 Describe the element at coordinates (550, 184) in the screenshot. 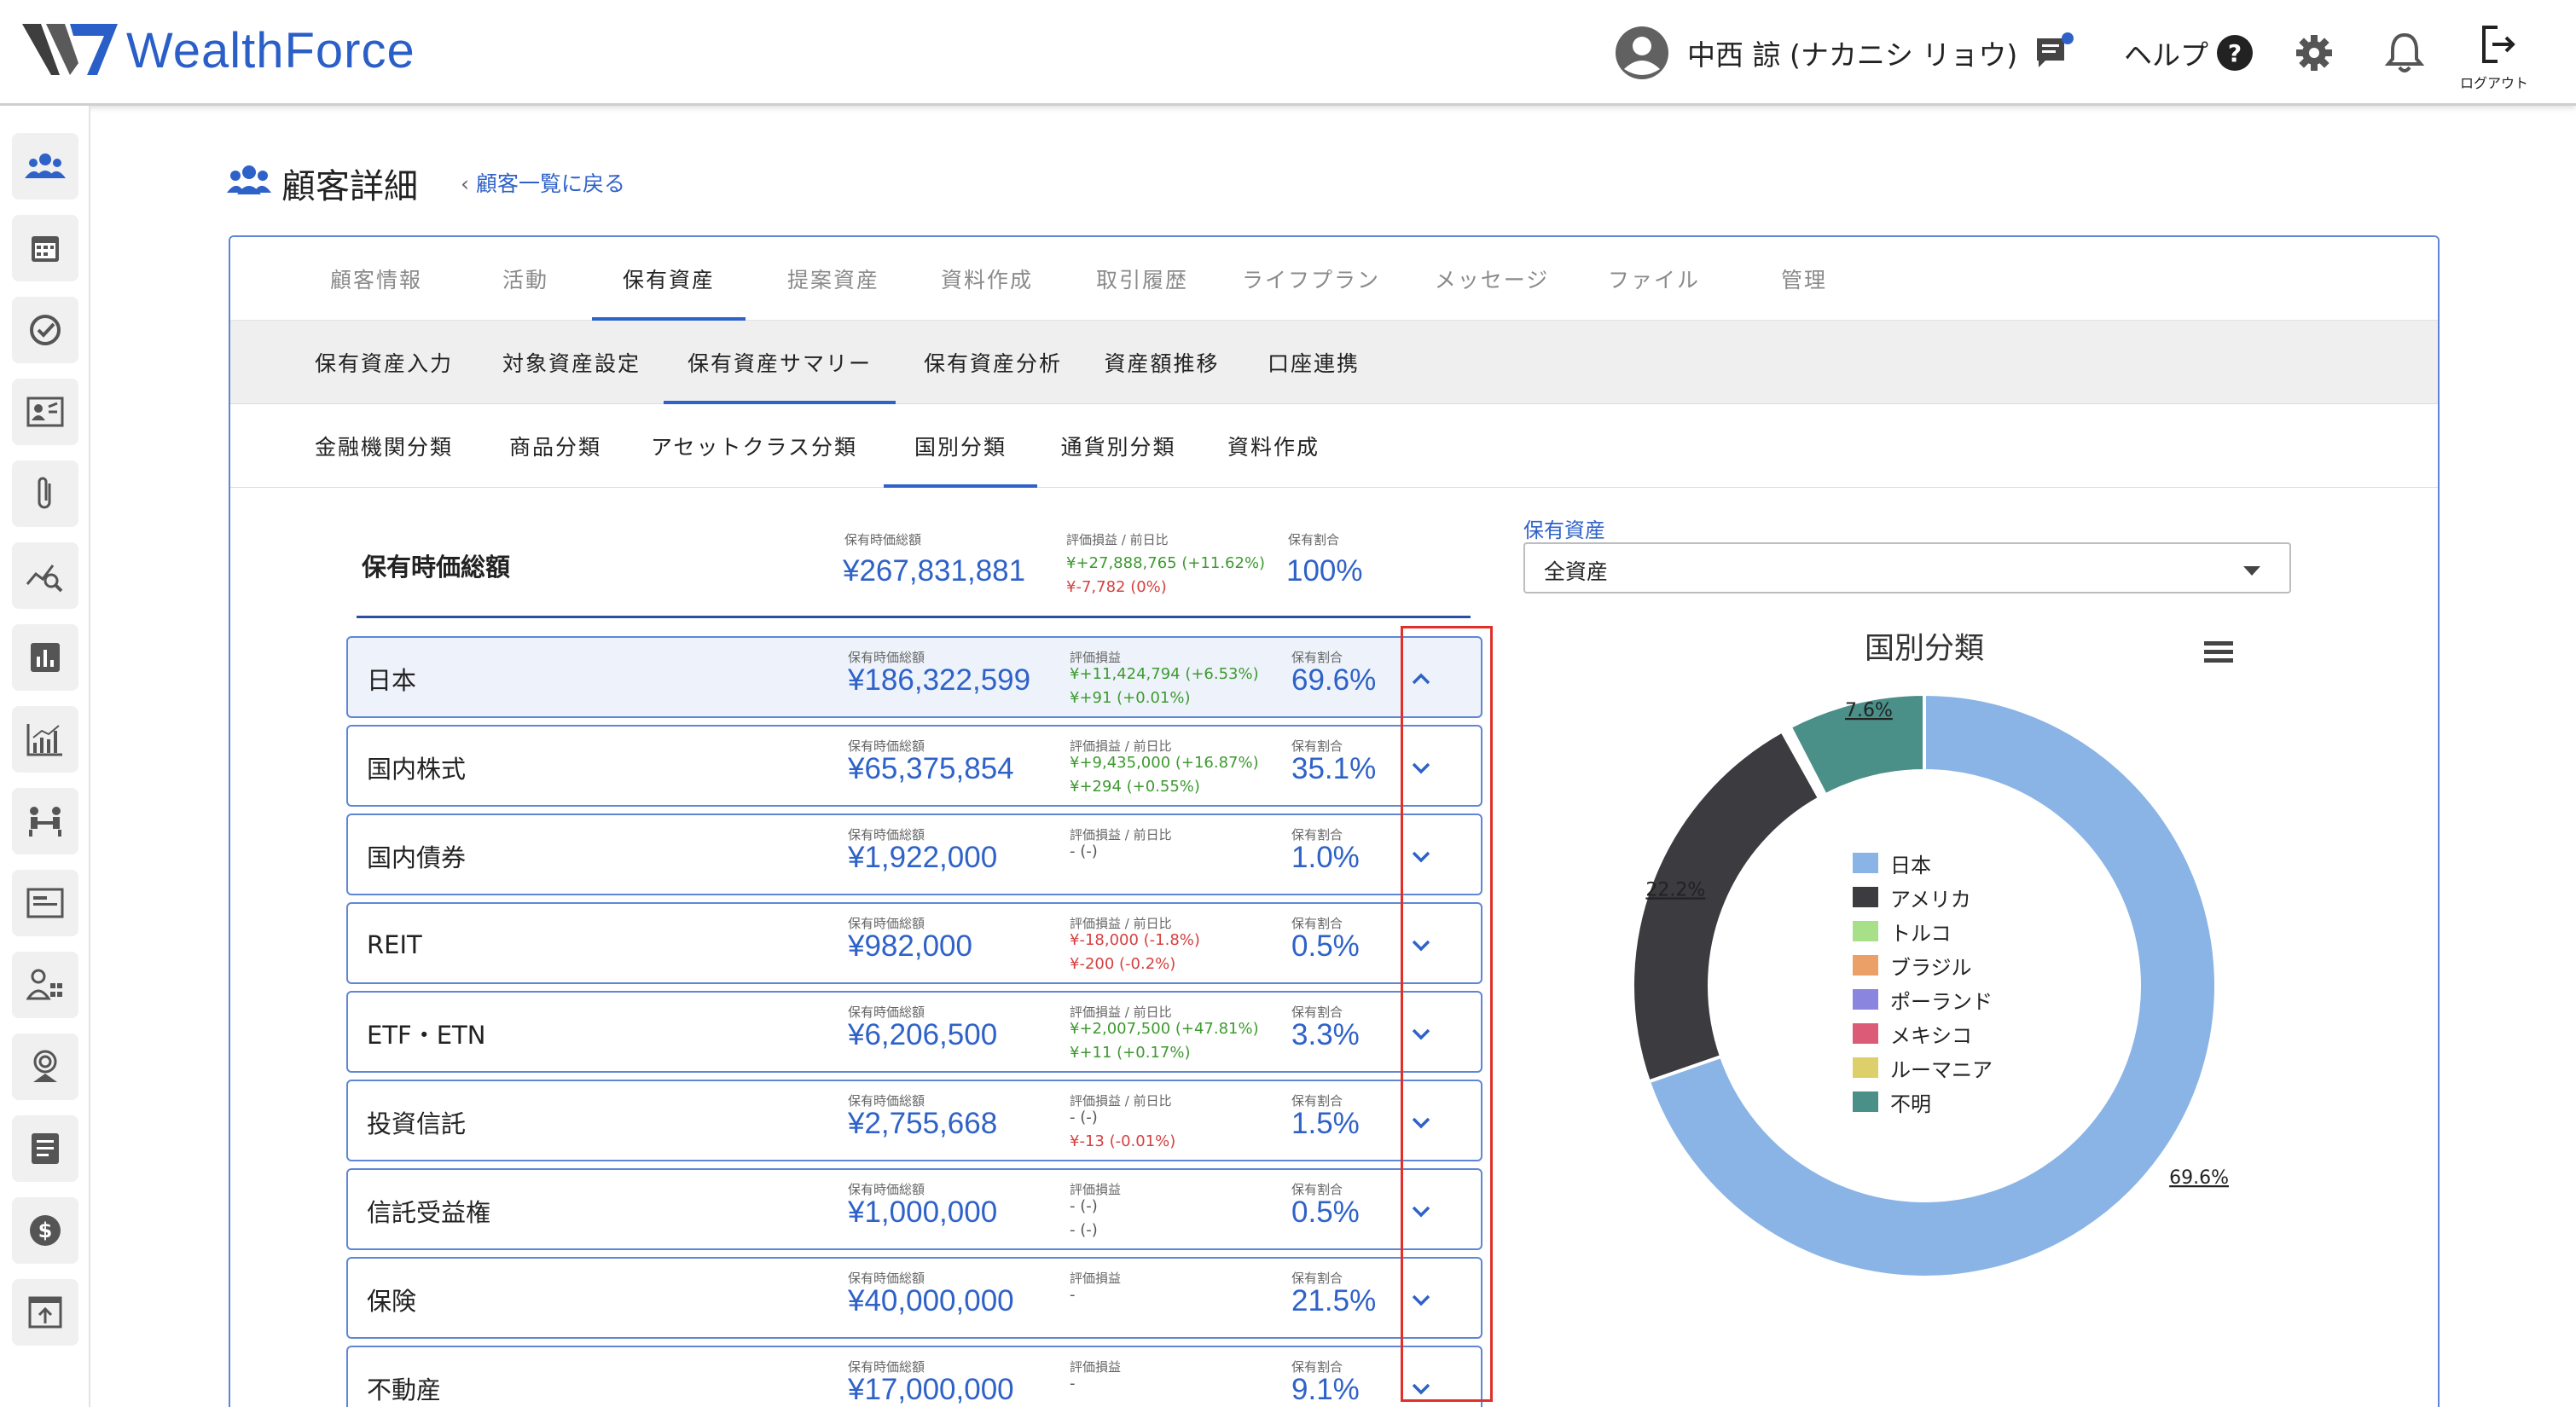

I see `back-link-label: 顧客一覧に戻る` at that location.